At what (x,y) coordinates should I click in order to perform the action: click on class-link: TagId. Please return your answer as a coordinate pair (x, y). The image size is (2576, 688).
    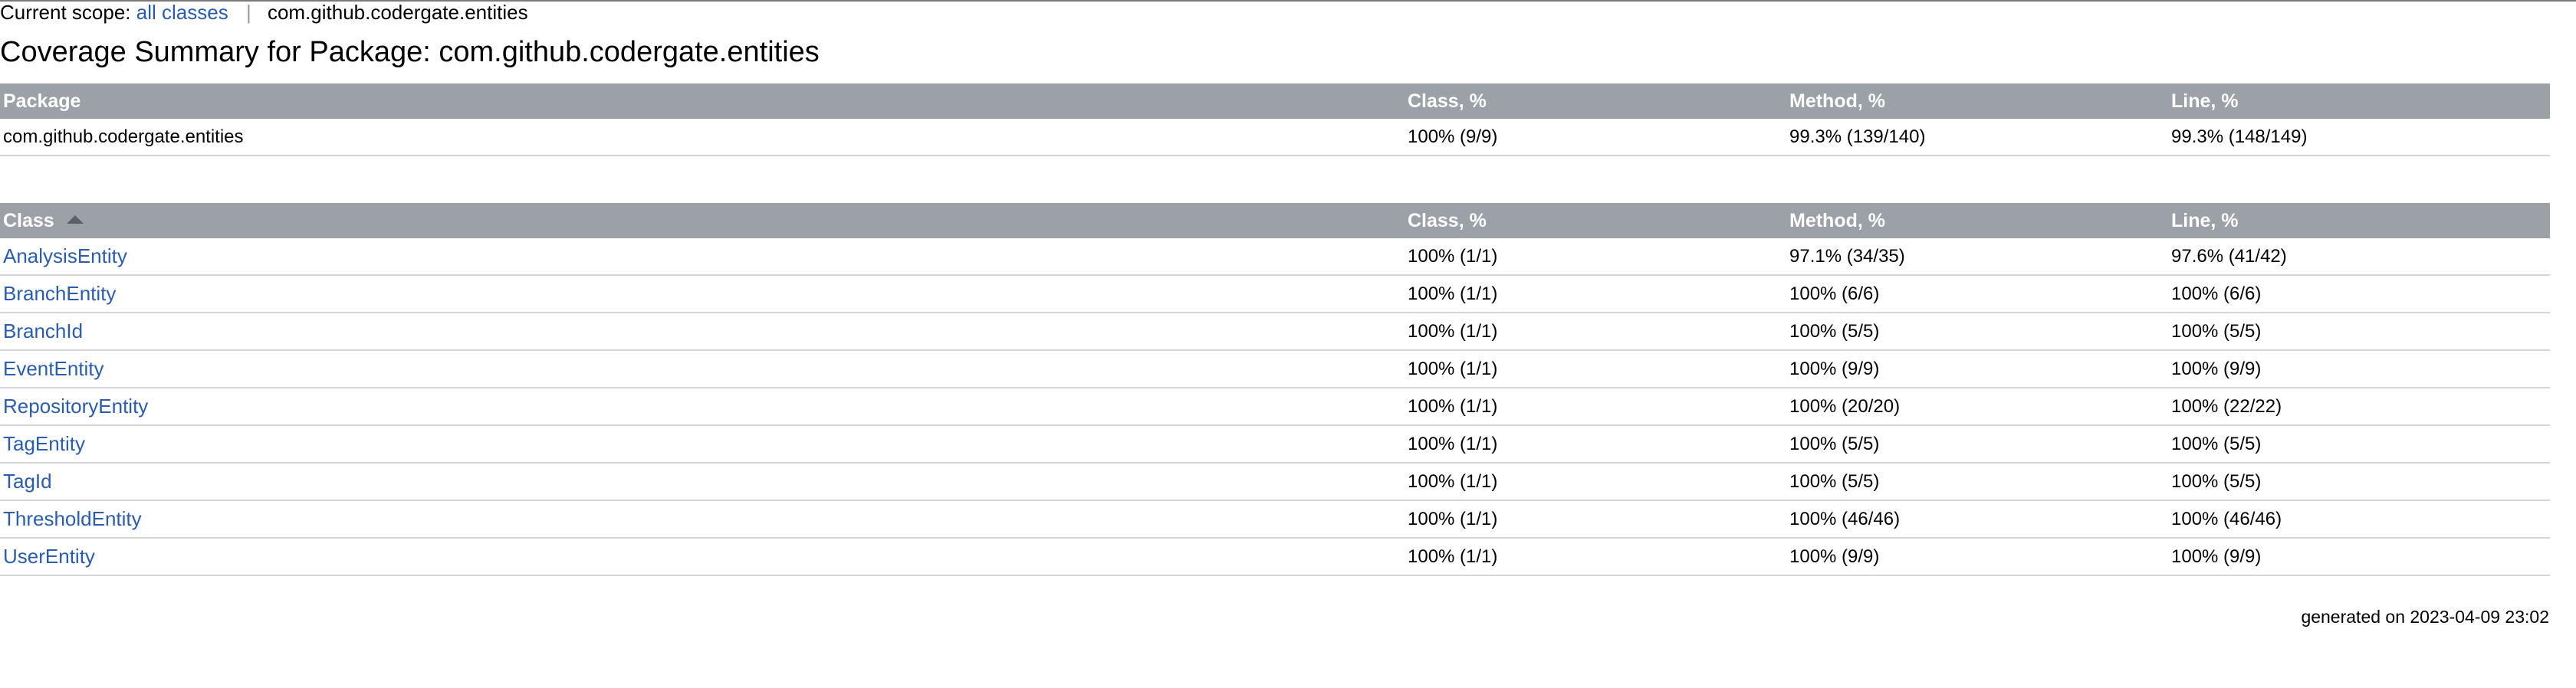
    Looking at the image, I should click on (28, 482).